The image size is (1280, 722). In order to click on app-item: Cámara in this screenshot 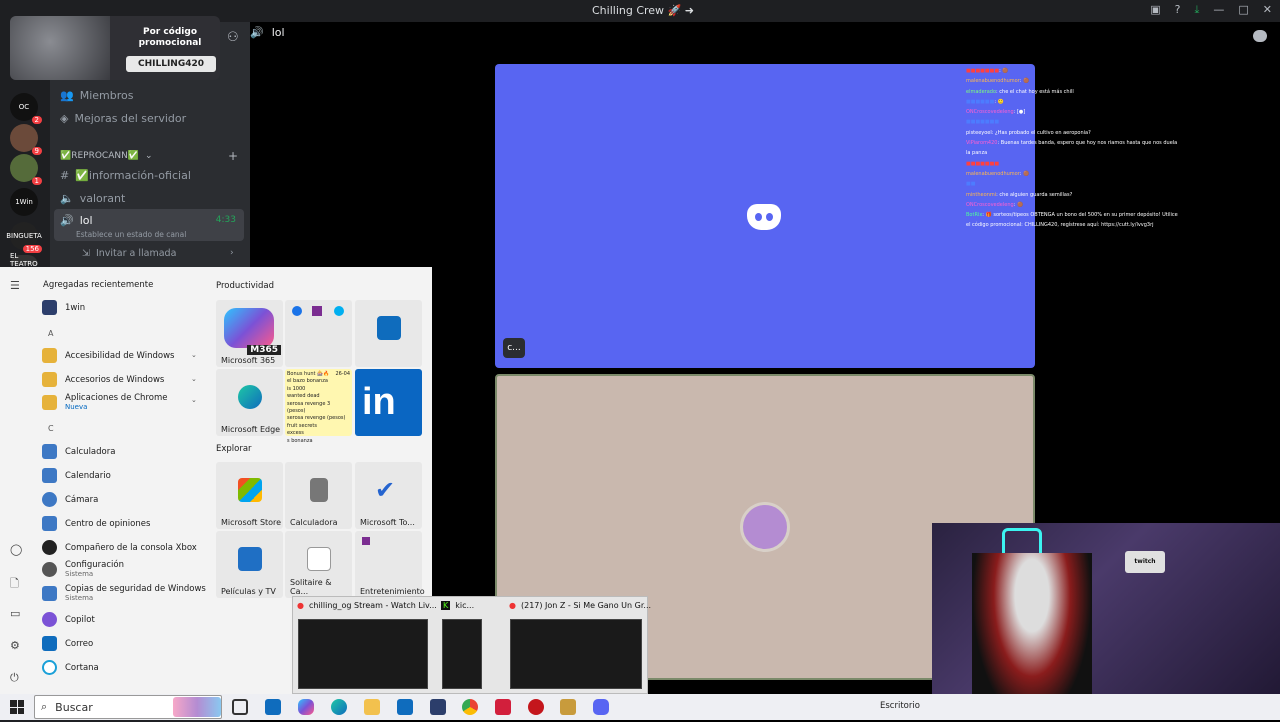, I will do `click(70, 499)`.